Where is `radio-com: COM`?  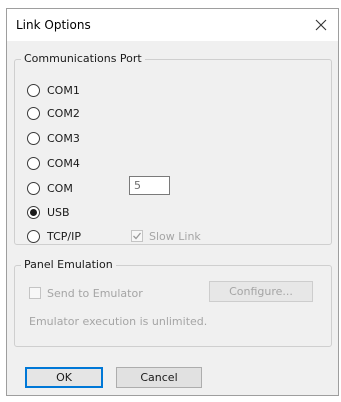
radio-com: COM is located at coordinates (50, 188).